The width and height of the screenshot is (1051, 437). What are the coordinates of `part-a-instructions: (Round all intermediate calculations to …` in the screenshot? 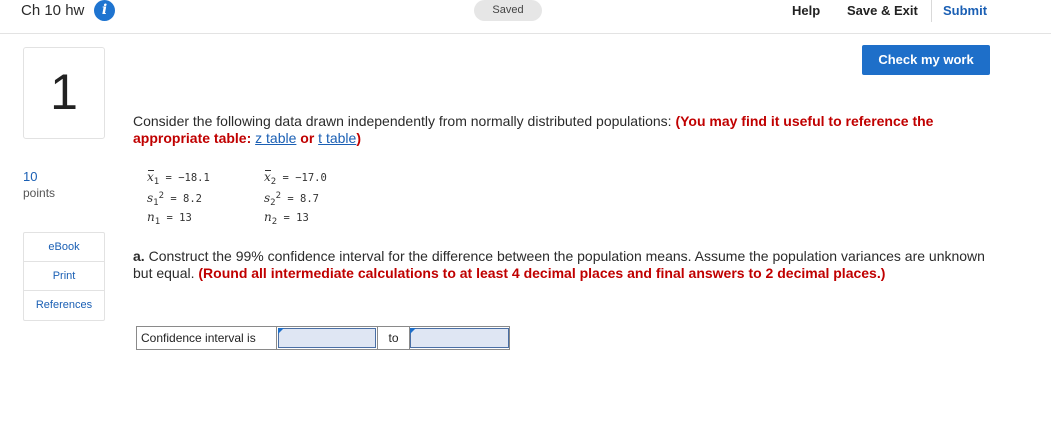 It's located at (542, 273).